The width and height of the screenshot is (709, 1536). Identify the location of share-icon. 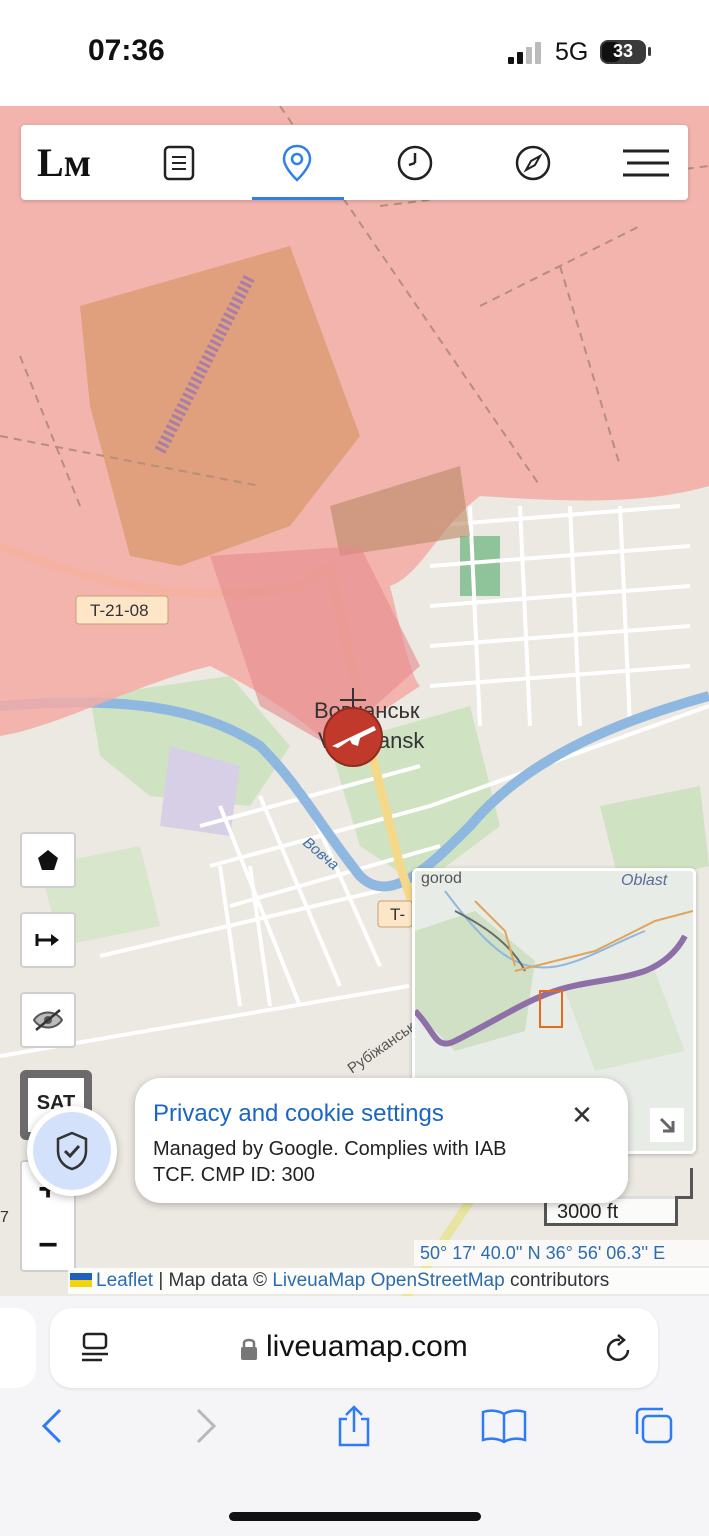
(354, 1426).